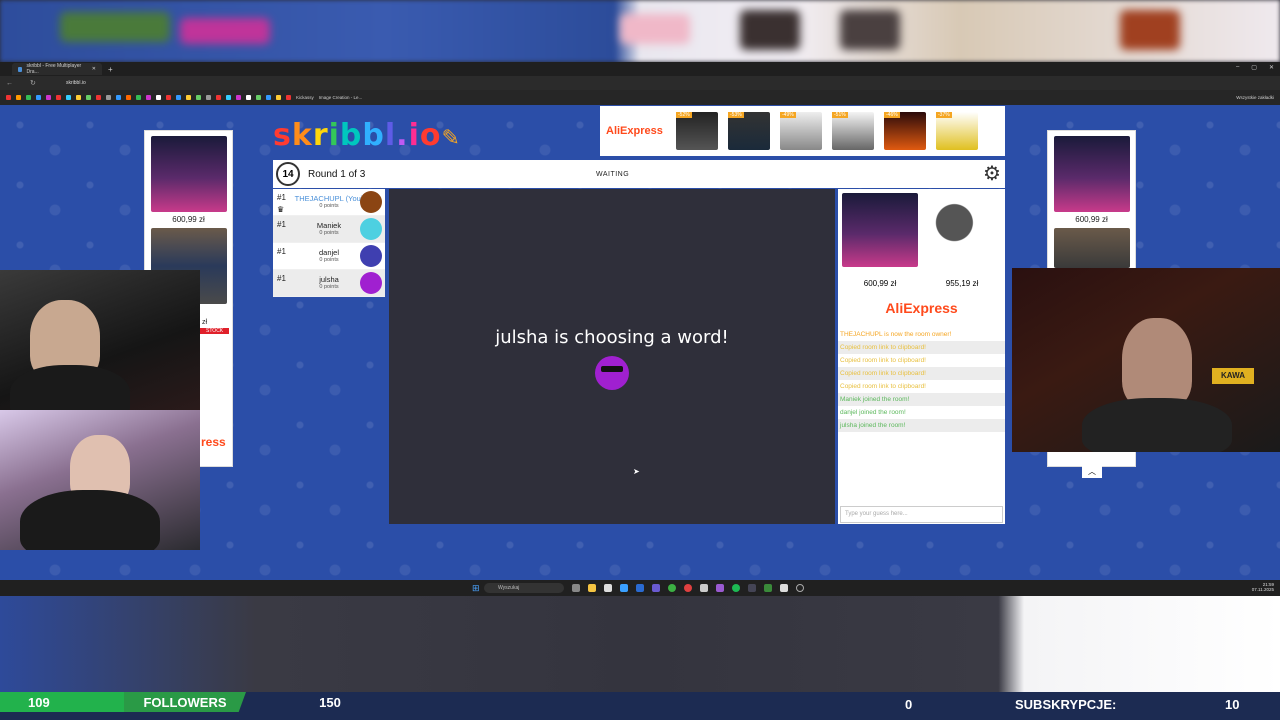 The width and height of the screenshot is (1280, 720). Describe the element at coordinates (524, 588) in the screenshot. I see `taskbar-search: Wyszukaj` at that location.